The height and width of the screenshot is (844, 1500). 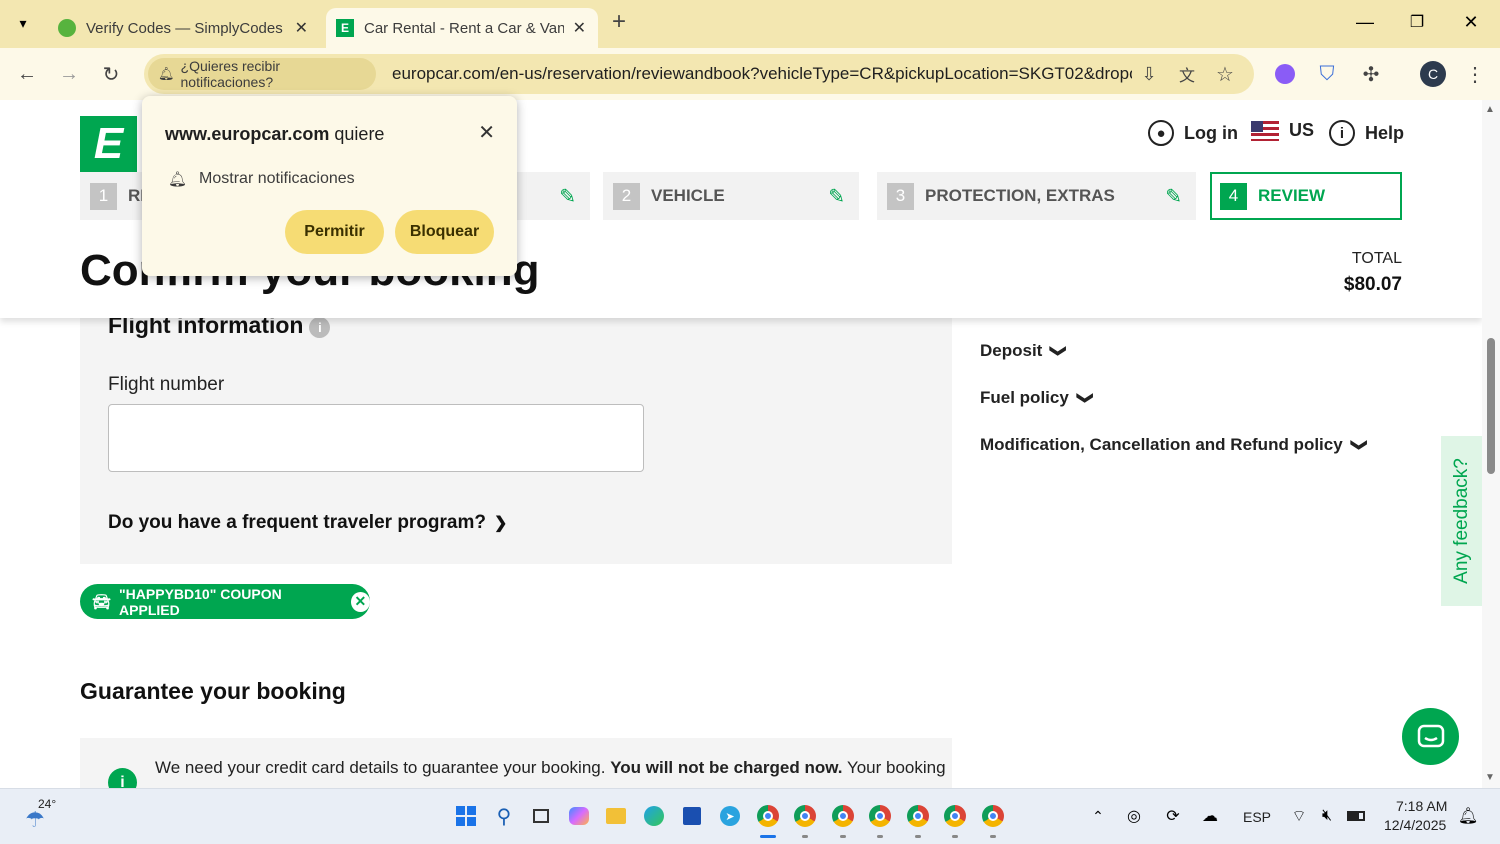 I want to click on sync-icon: ⟳, so click(x=1173, y=816).